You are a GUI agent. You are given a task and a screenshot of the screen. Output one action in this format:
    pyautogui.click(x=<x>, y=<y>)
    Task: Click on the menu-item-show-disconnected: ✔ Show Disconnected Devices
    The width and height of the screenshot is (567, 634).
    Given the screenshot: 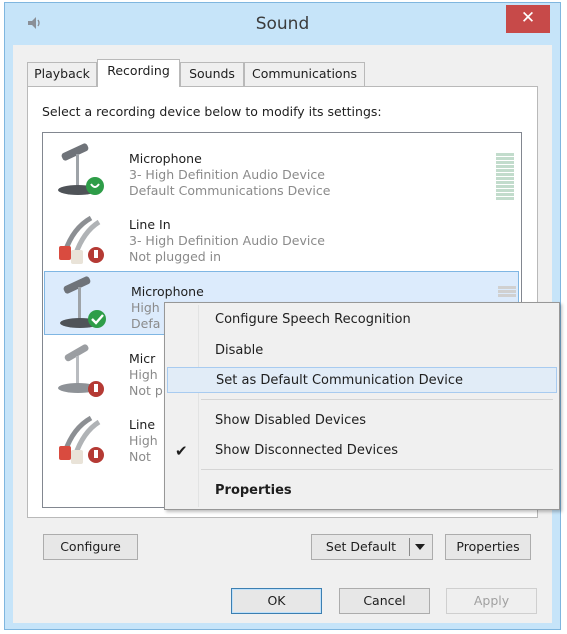 What is the action you would take?
    pyautogui.click(x=362, y=451)
    